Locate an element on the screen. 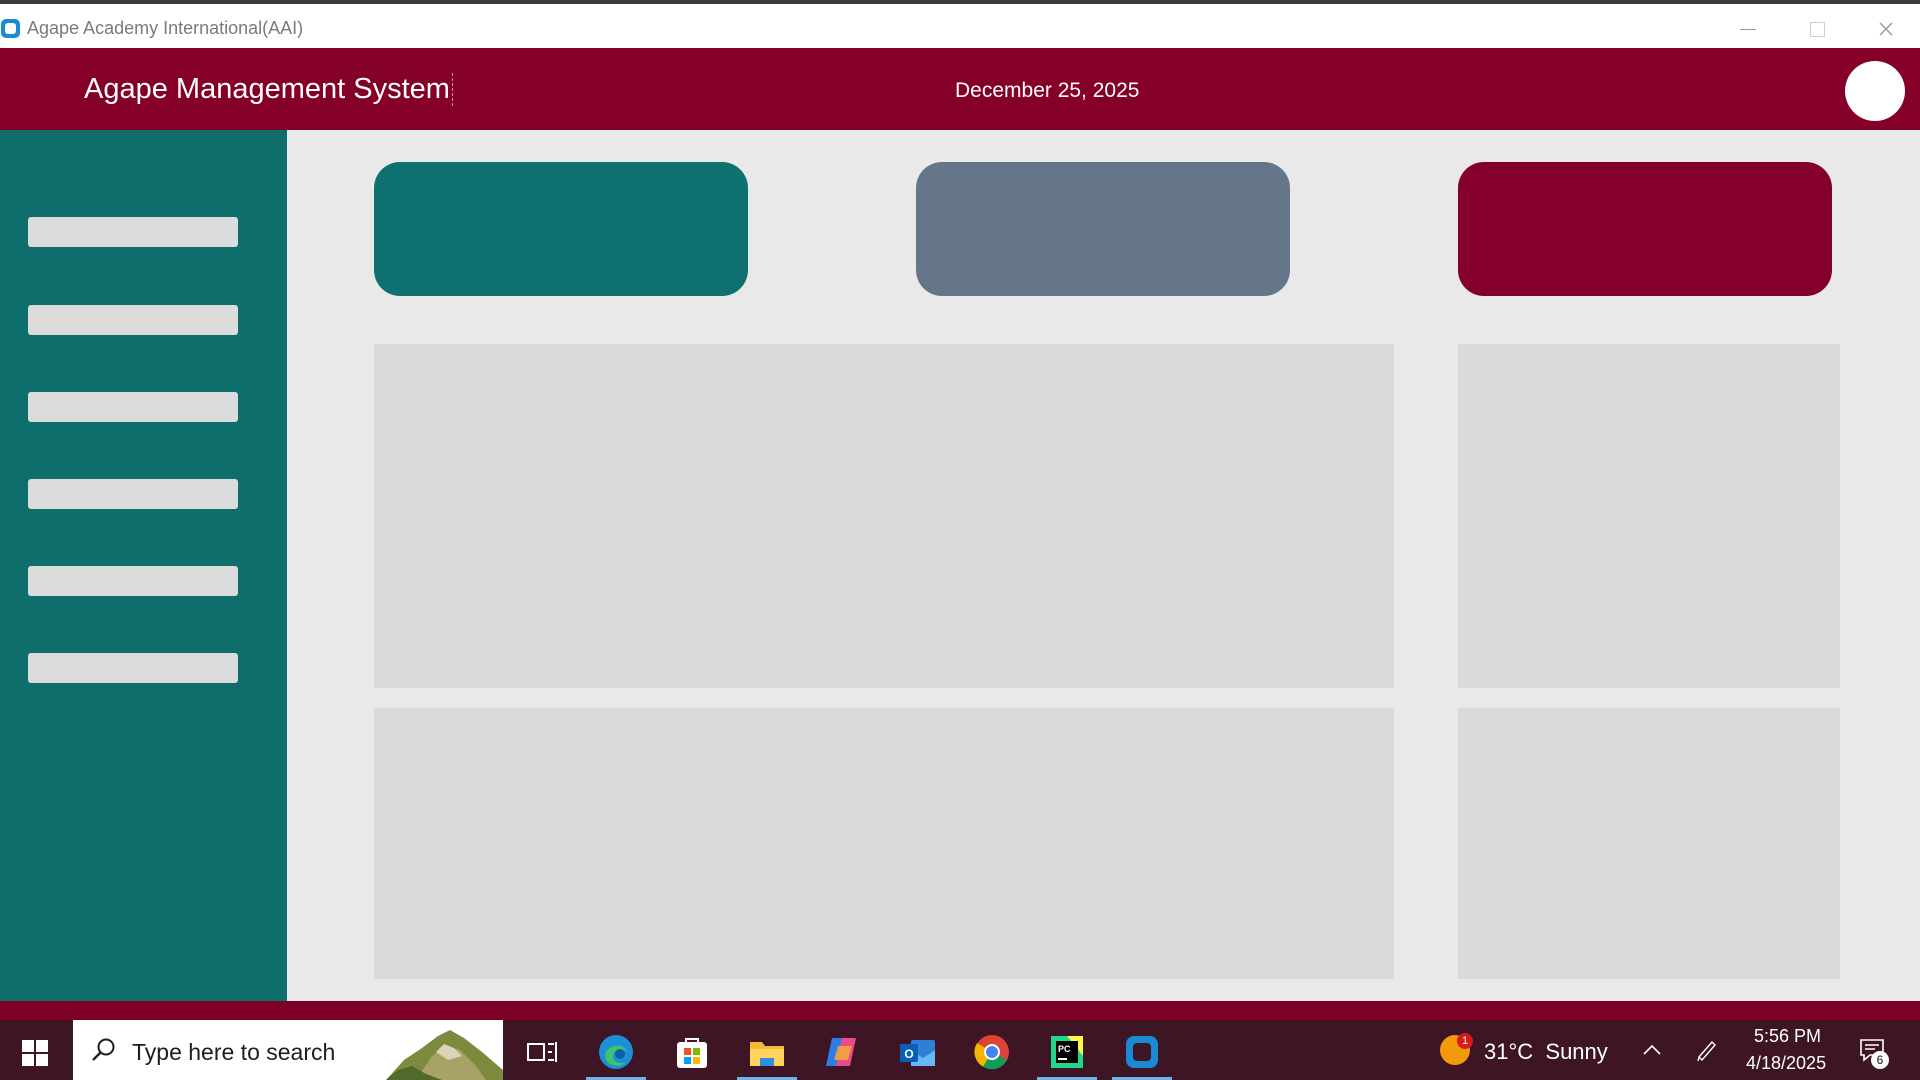  minimize-icon is located at coordinates (1748, 29).